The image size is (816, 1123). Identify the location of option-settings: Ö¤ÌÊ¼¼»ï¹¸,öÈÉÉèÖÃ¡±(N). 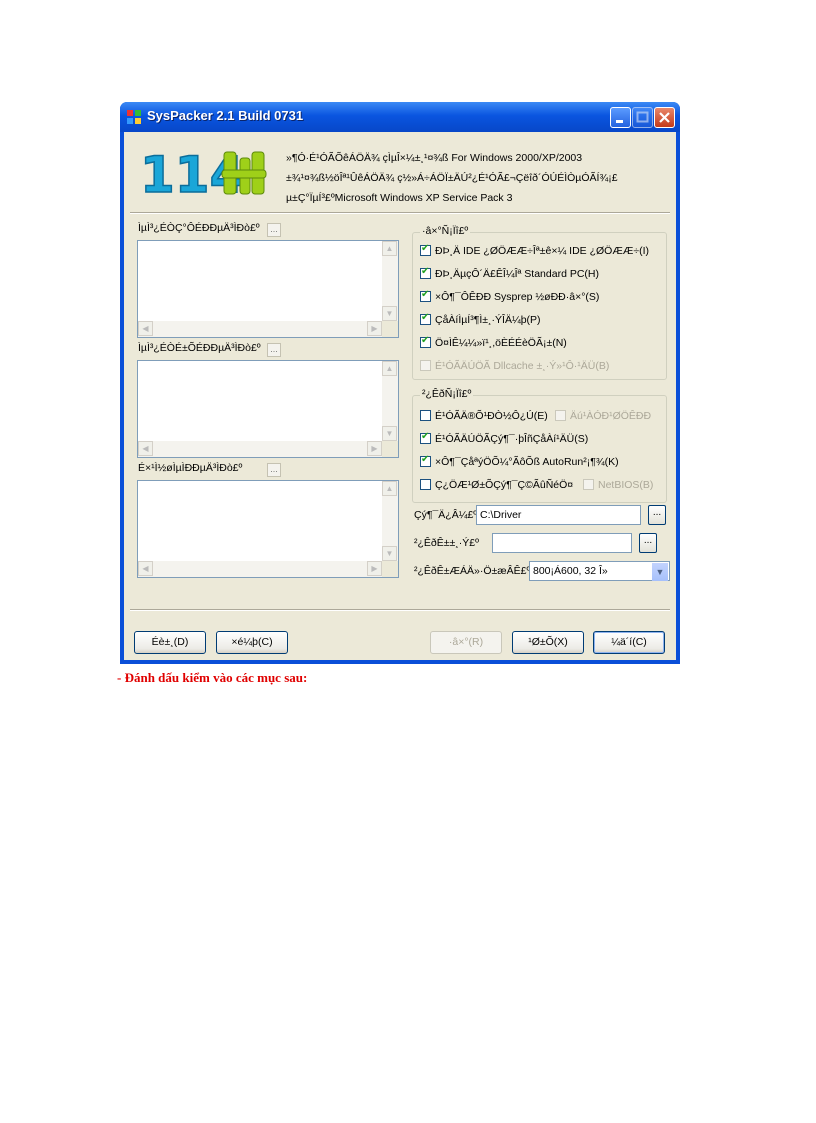
(493, 342).